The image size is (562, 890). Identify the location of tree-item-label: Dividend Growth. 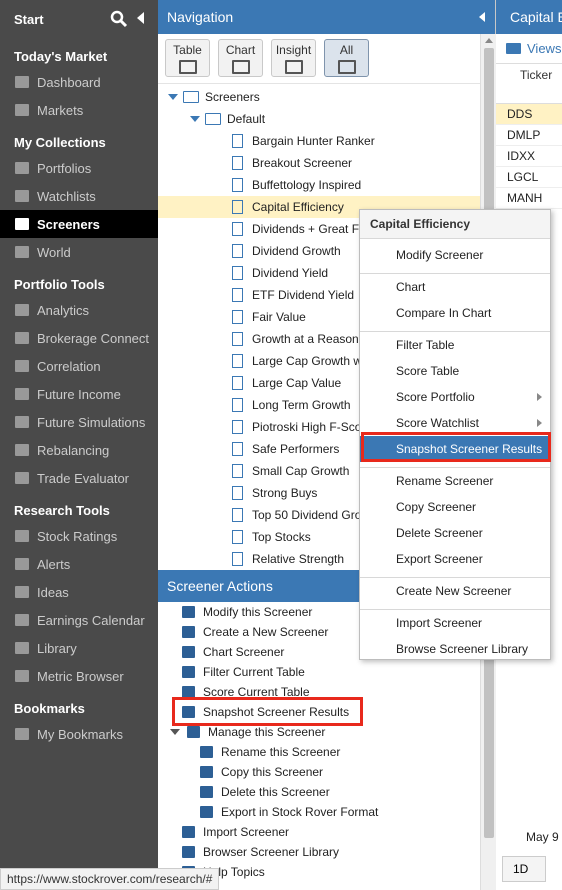
(296, 251).